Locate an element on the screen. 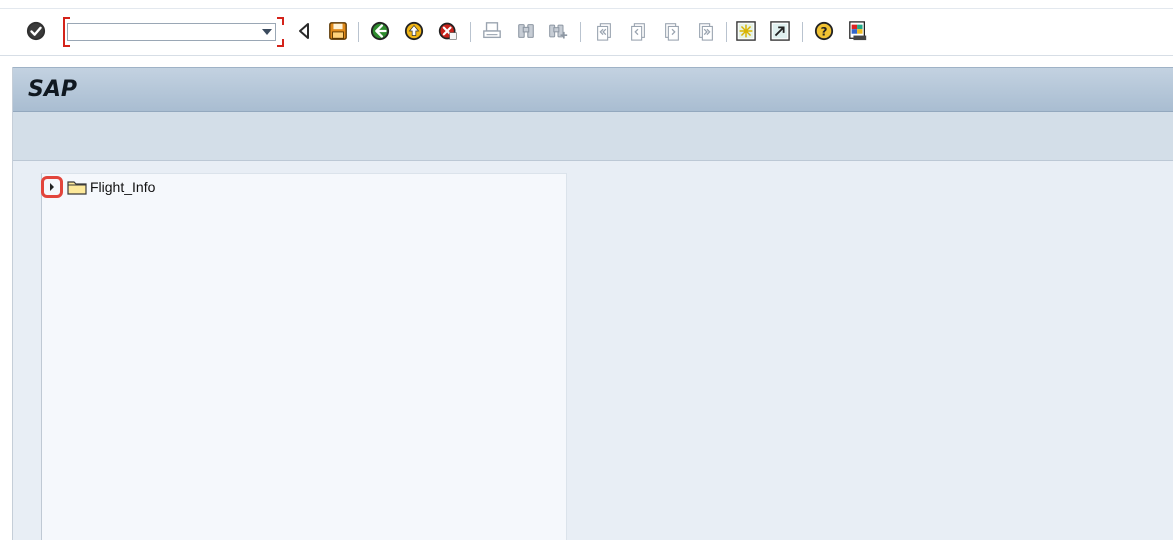 The image size is (1173, 540). find-icon is located at coordinates (526, 31).